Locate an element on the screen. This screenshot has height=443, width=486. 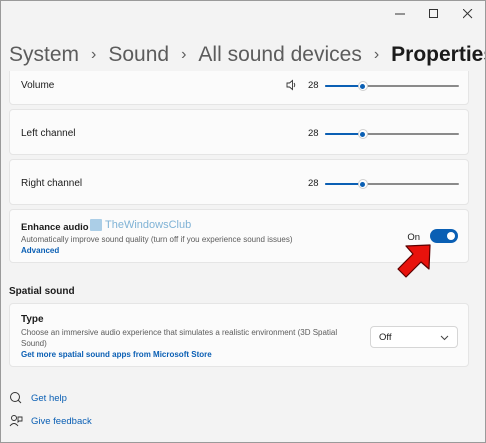
speaker-icon is located at coordinates (292, 85).